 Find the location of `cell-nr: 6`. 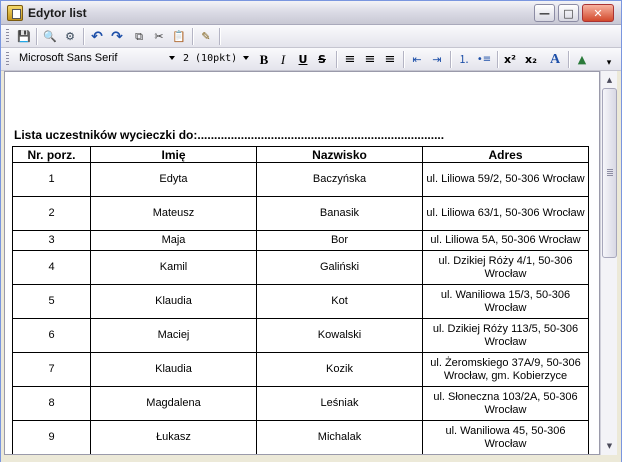

cell-nr: 6 is located at coordinates (51, 335).